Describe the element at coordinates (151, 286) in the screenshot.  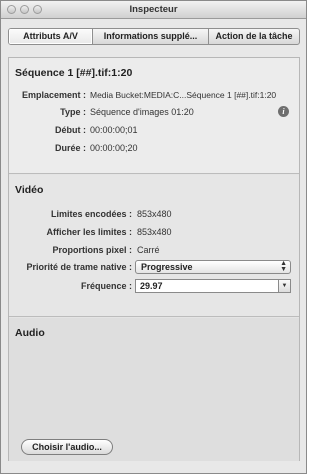
I see `frame-rate-value: 29.97` at that location.